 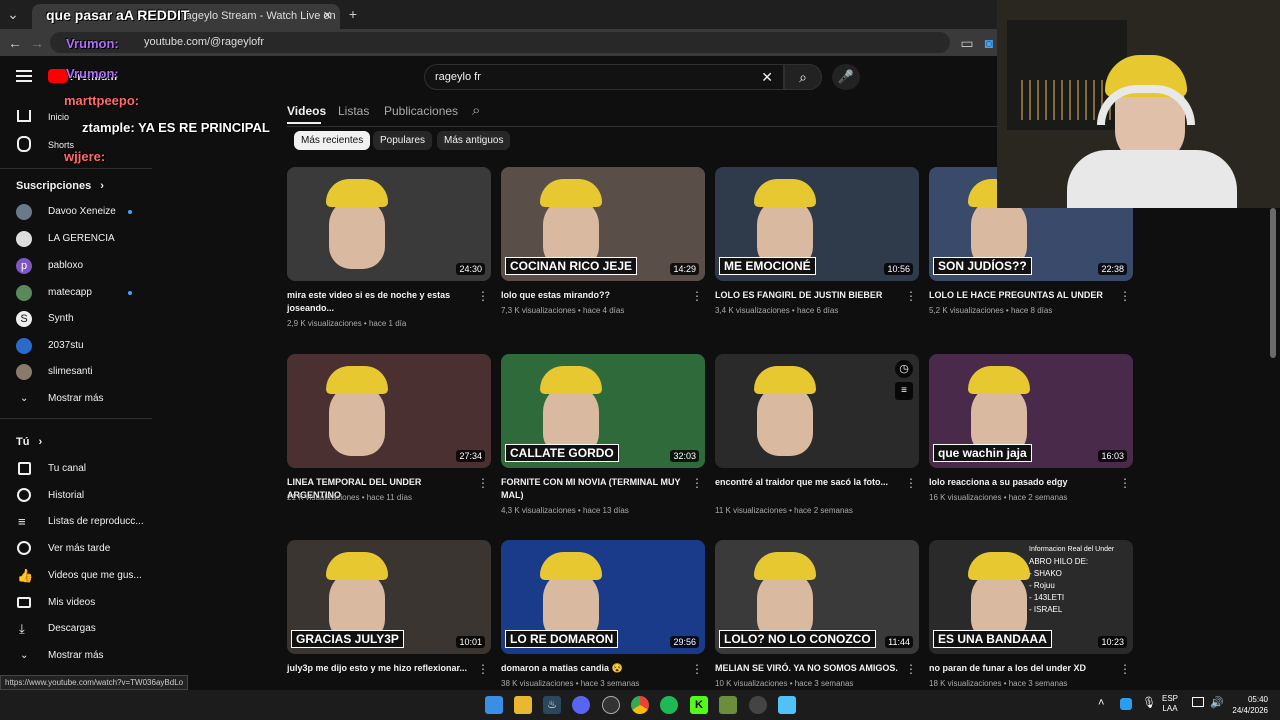 I want to click on video-thumbnail: ◷ ≡, so click(x=817, y=411).